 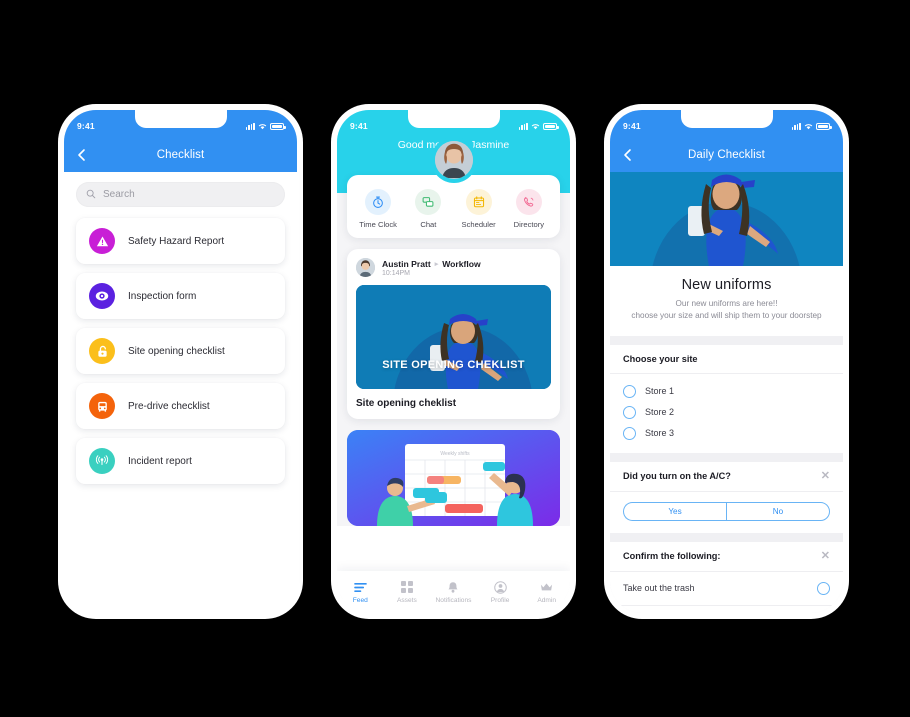 What do you see at coordinates (360, 592) in the screenshot?
I see `tab-feed: Feed` at bounding box center [360, 592].